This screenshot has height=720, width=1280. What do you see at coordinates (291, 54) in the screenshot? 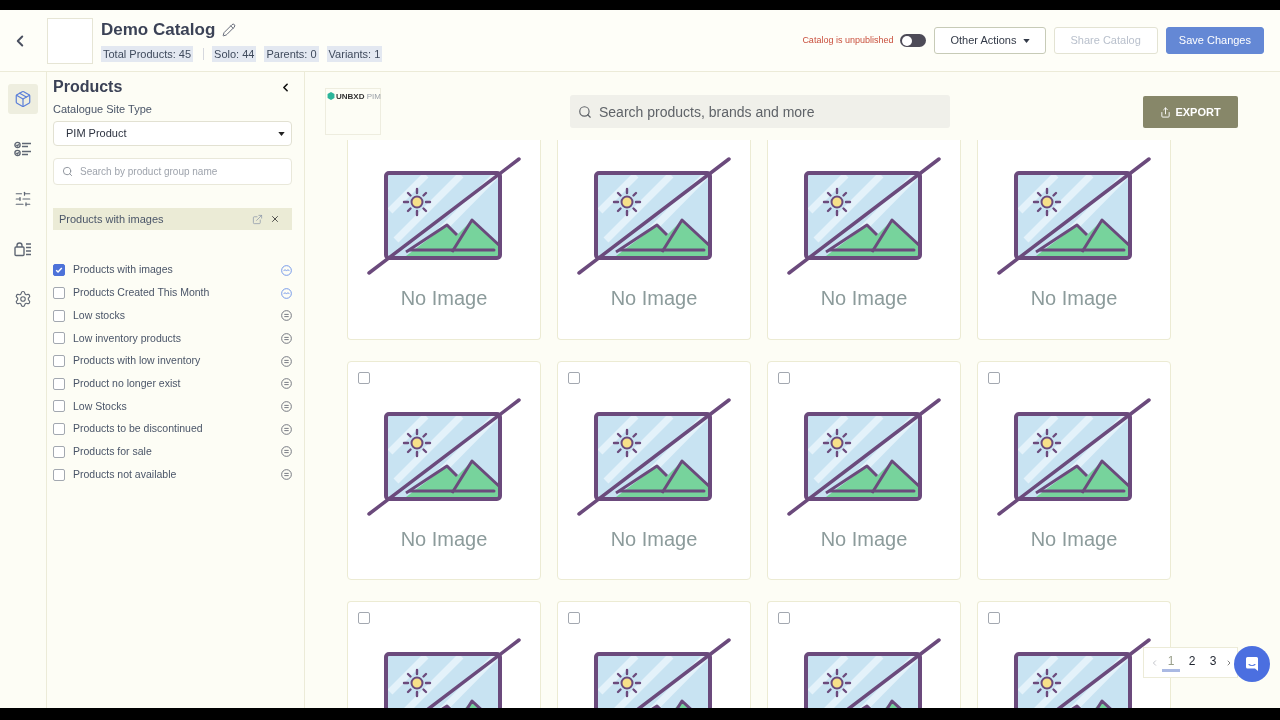
I see `stat-chip: Parents: 0` at bounding box center [291, 54].